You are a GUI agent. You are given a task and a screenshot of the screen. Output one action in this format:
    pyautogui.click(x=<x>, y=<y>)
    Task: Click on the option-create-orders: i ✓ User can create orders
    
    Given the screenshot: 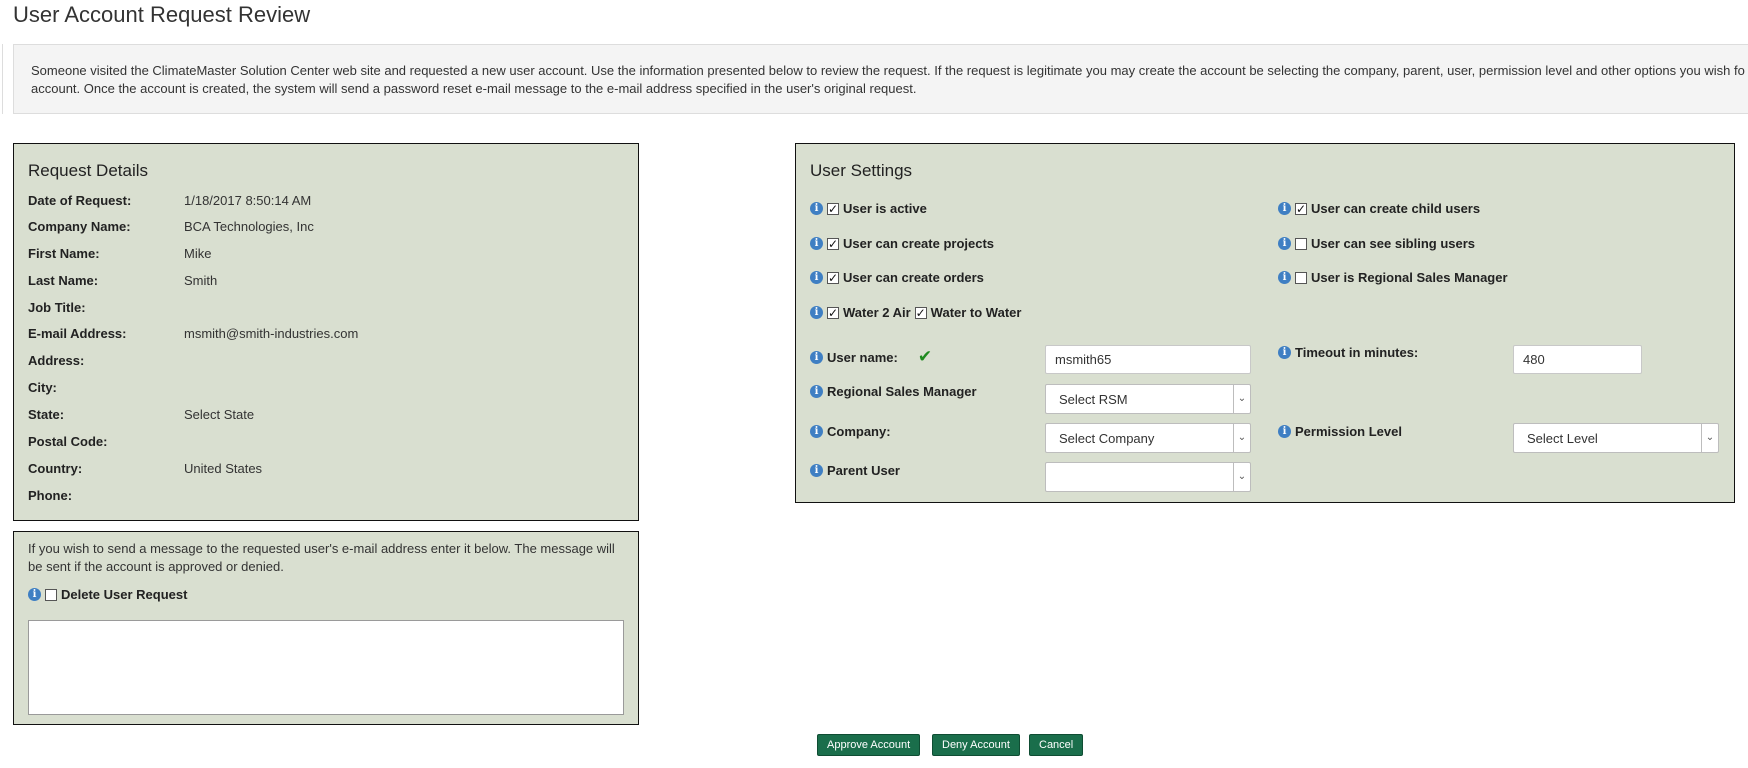 What is the action you would take?
    pyautogui.click(x=897, y=277)
    